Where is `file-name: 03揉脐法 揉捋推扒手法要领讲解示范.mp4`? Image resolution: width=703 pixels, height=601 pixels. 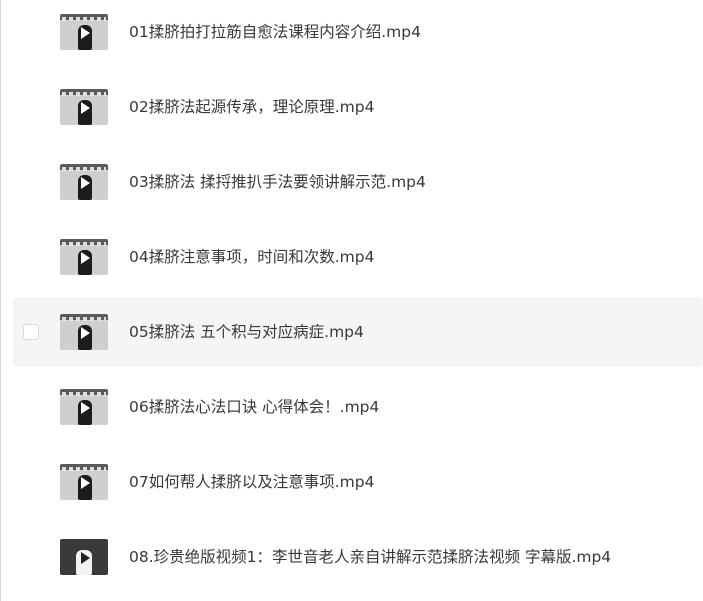
file-name: 03揉脐法 揉捋推扒手法要领讲解示范.mp4 is located at coordinates (277, 182).